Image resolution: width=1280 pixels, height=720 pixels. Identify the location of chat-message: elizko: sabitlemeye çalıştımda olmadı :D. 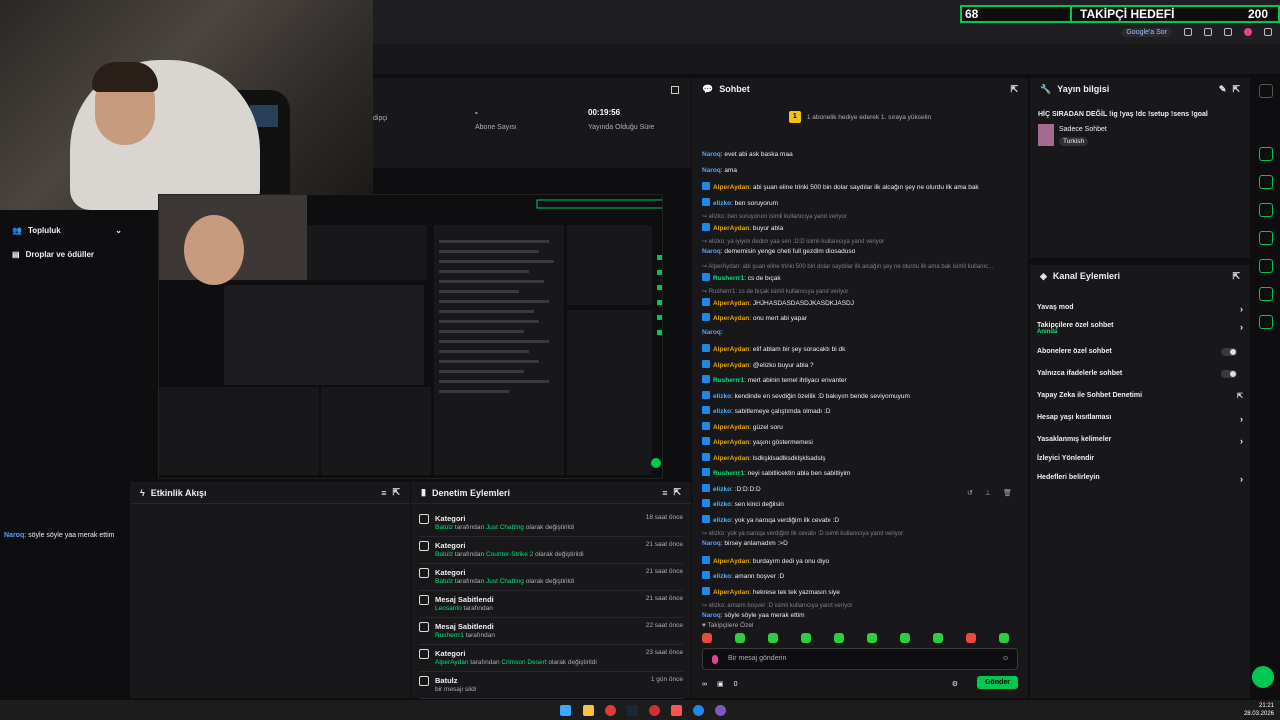
(766, 410).